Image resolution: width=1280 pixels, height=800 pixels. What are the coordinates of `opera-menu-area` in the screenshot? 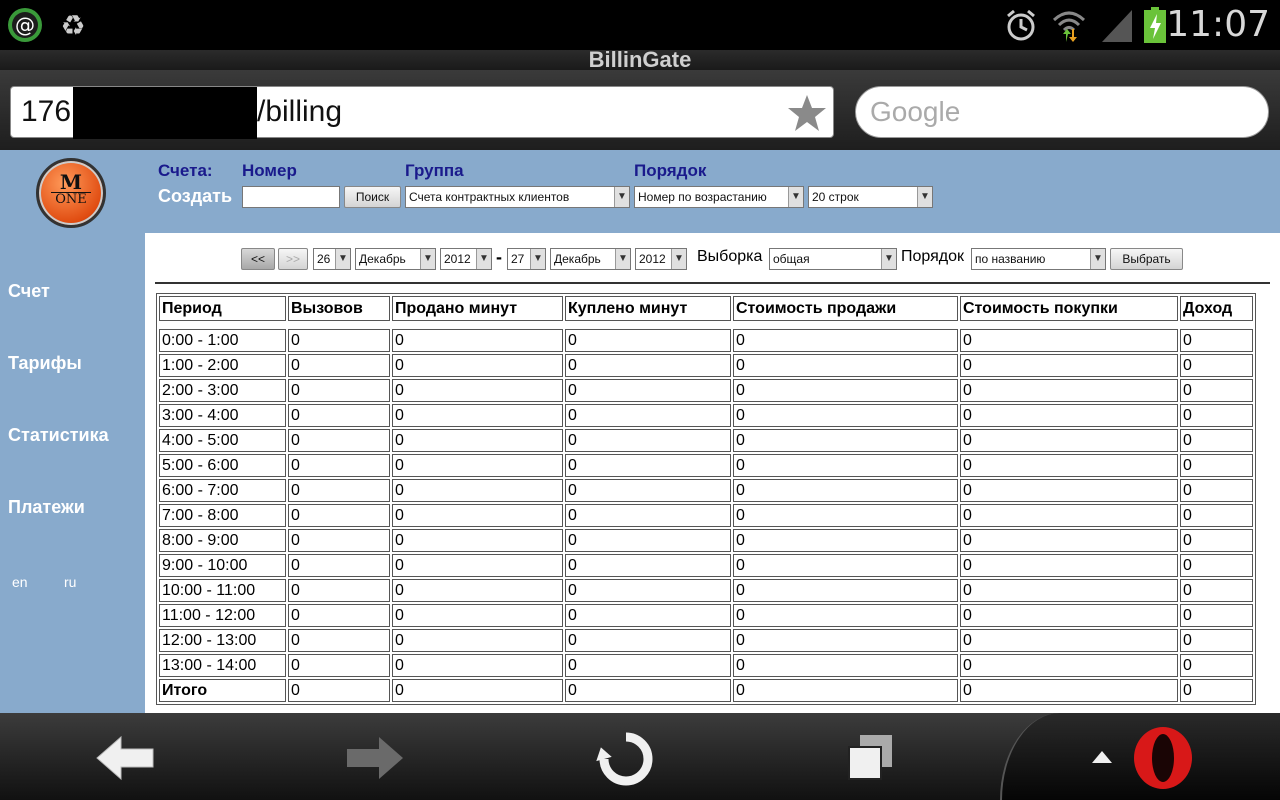 It's located at (1140, 756).